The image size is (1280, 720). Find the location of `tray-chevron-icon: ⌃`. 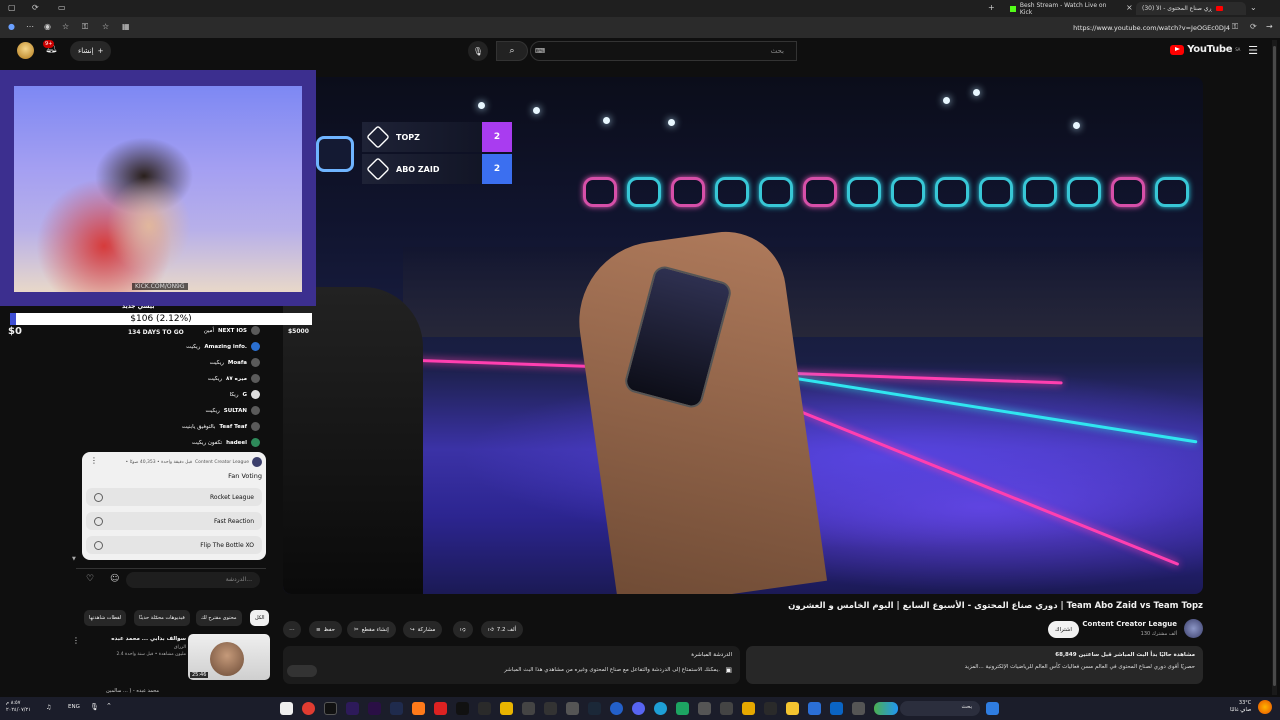

tray-chevron-icon: ⌃ is located at coordinates (109, 706).